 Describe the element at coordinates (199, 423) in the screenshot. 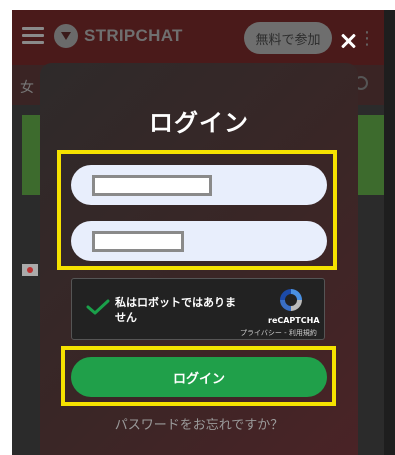

I see `forgot-password-link: パスワードをお忘れですか？` at that location.